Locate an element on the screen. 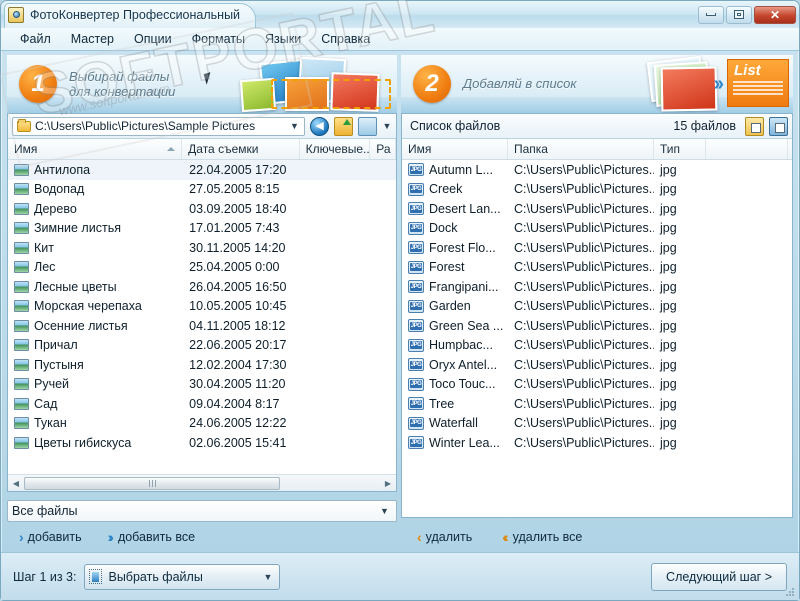 The height and width of the screenshot is (601, 800). table-row: Лесные цветы 26.04.2005 16:50 is located at coordinates (202, 287).